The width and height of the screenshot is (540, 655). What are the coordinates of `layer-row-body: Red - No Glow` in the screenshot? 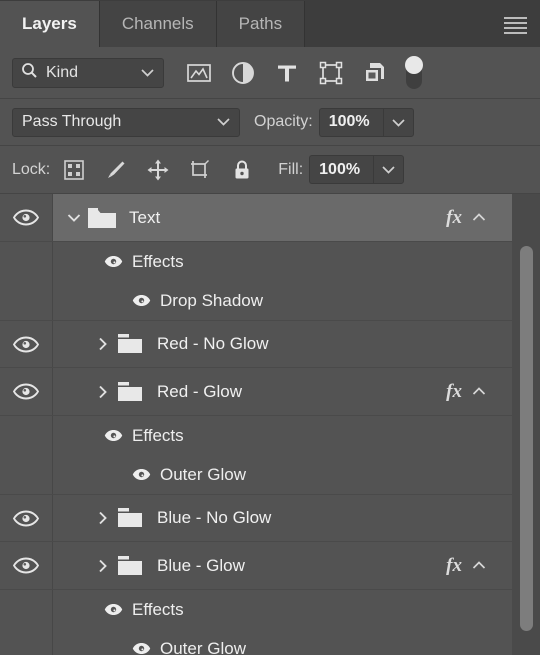 It's located at (282, 344).